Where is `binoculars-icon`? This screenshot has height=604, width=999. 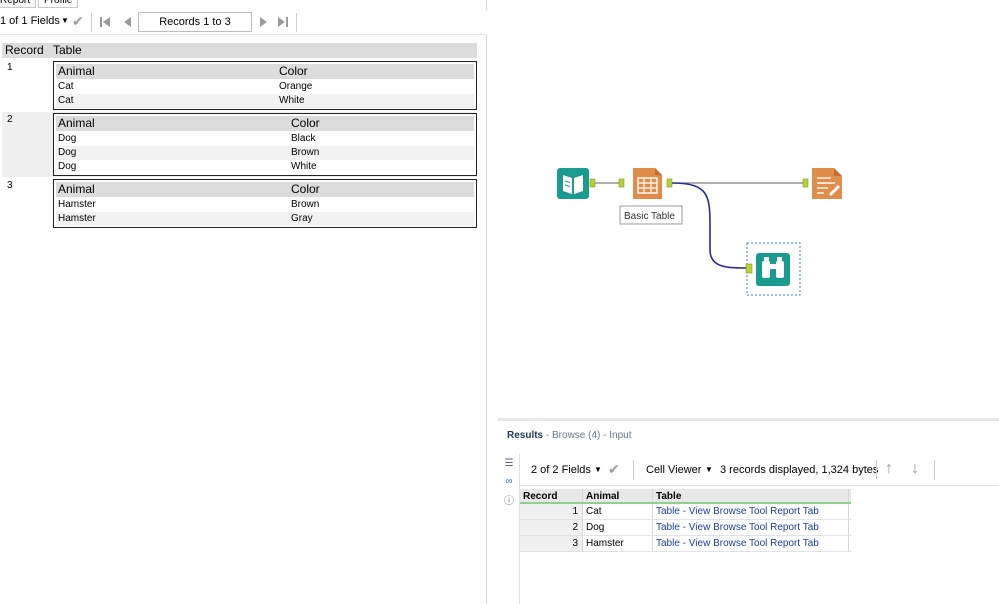
binoculars-icon is located at coordinates (773, 269).